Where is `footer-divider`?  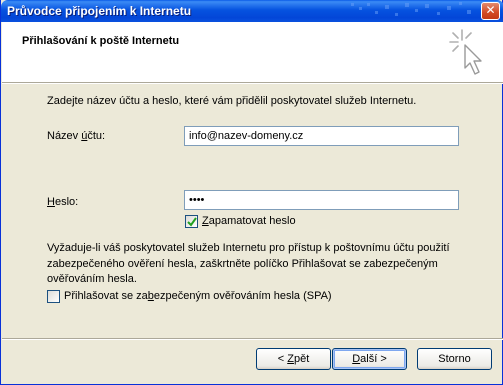 footer-divider is located at coordinates (252, 339).